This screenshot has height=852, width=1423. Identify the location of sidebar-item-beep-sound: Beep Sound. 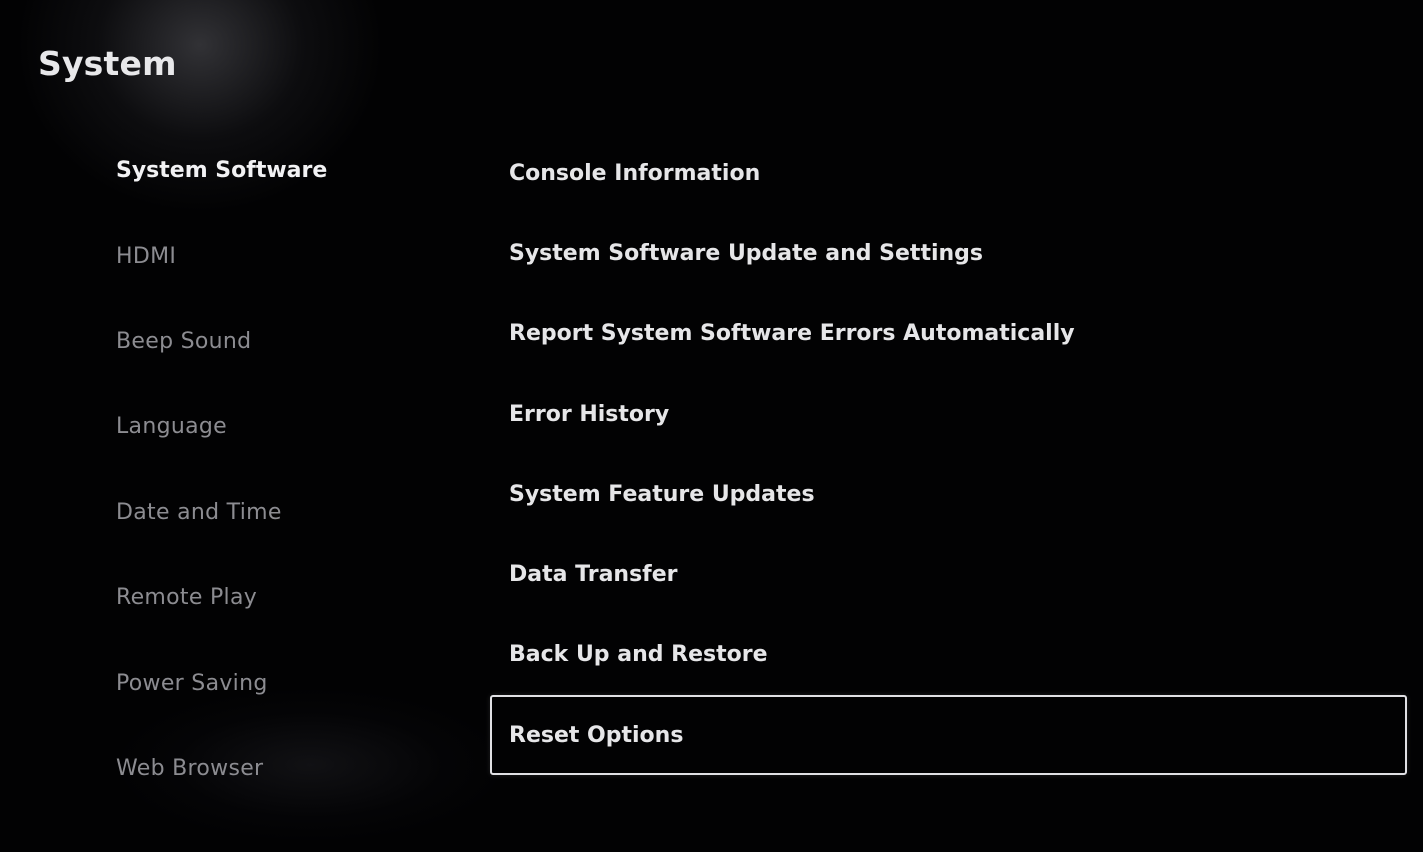
(281, 341).